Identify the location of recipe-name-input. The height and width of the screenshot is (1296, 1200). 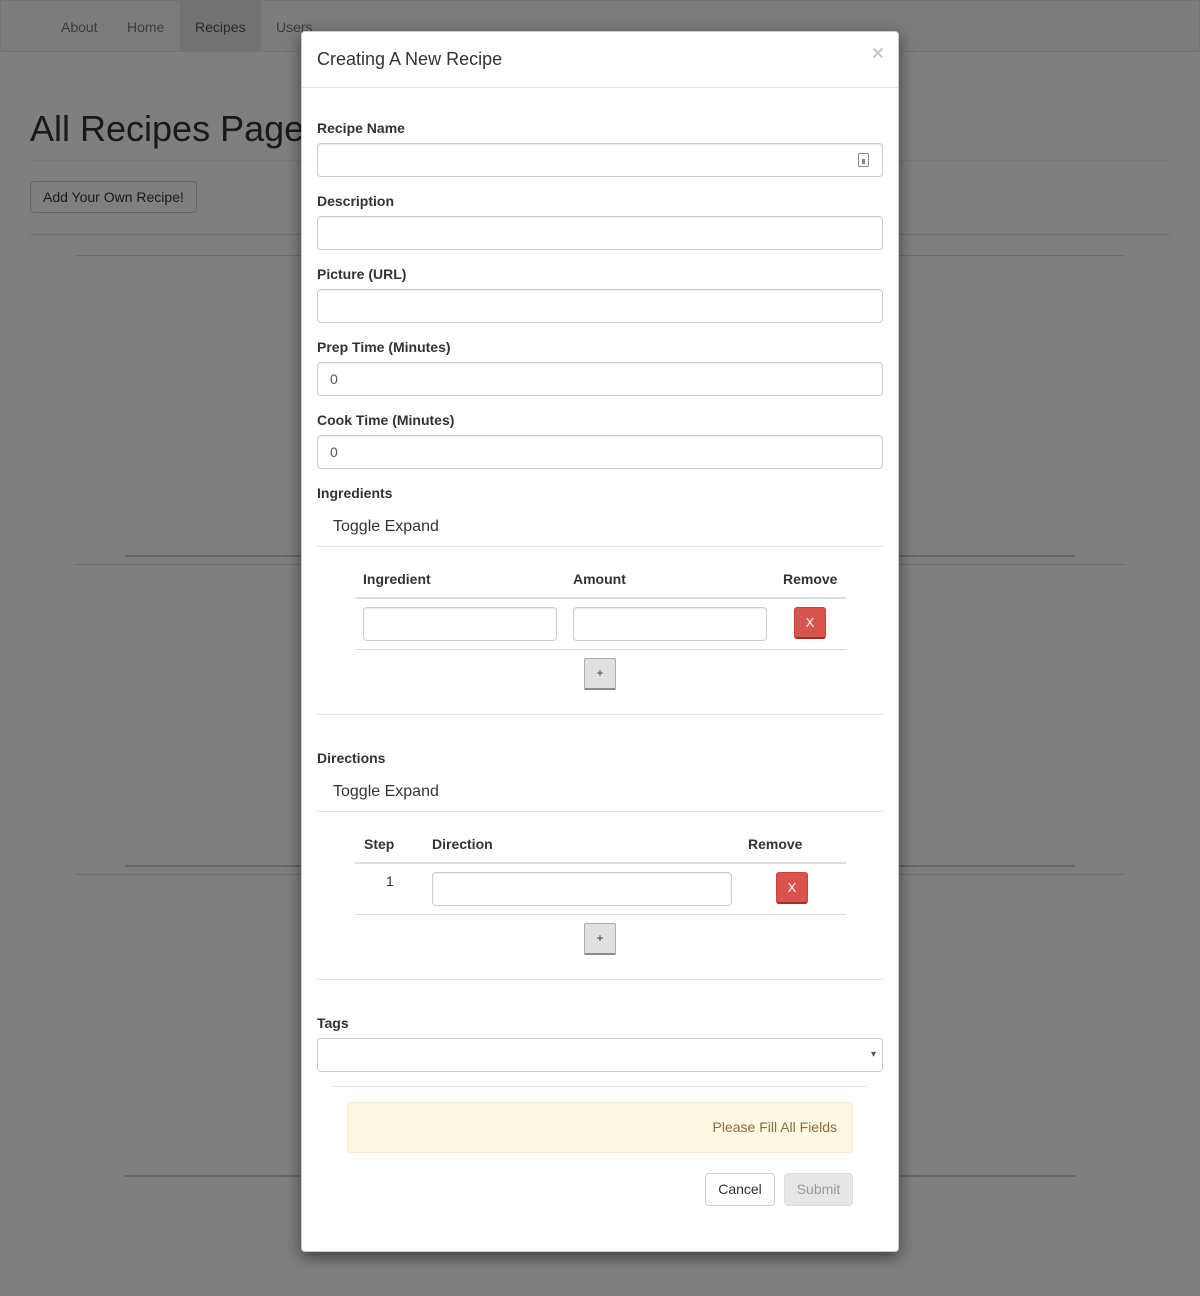
(600, 160).